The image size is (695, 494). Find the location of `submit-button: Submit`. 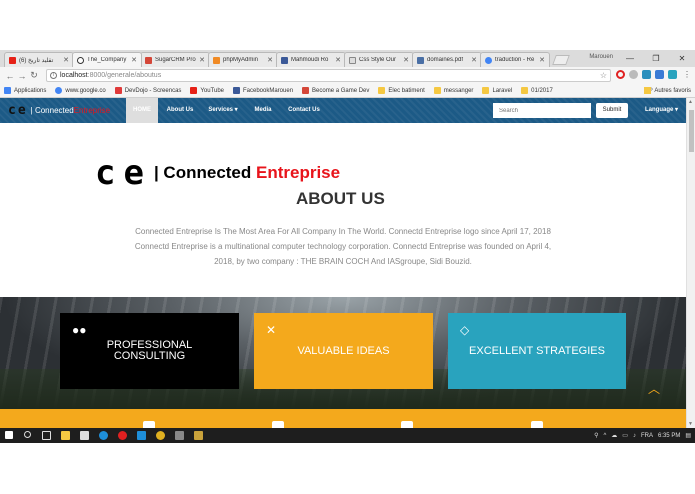

submit-button: Submit is located at coordinates (612, 110).